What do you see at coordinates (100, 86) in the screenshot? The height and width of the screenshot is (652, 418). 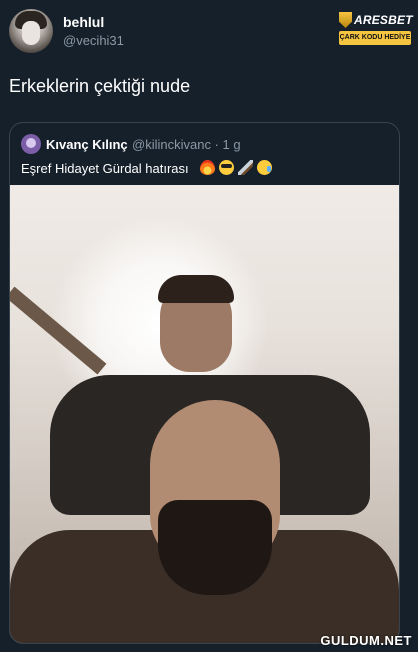 I see `tweet-text: Erkeklerin çektiği nude` at bounding box center [100, 86].